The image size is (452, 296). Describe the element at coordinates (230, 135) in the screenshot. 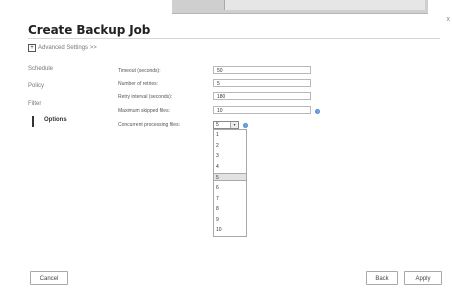

I see `dropdown-option: 1` at that location.